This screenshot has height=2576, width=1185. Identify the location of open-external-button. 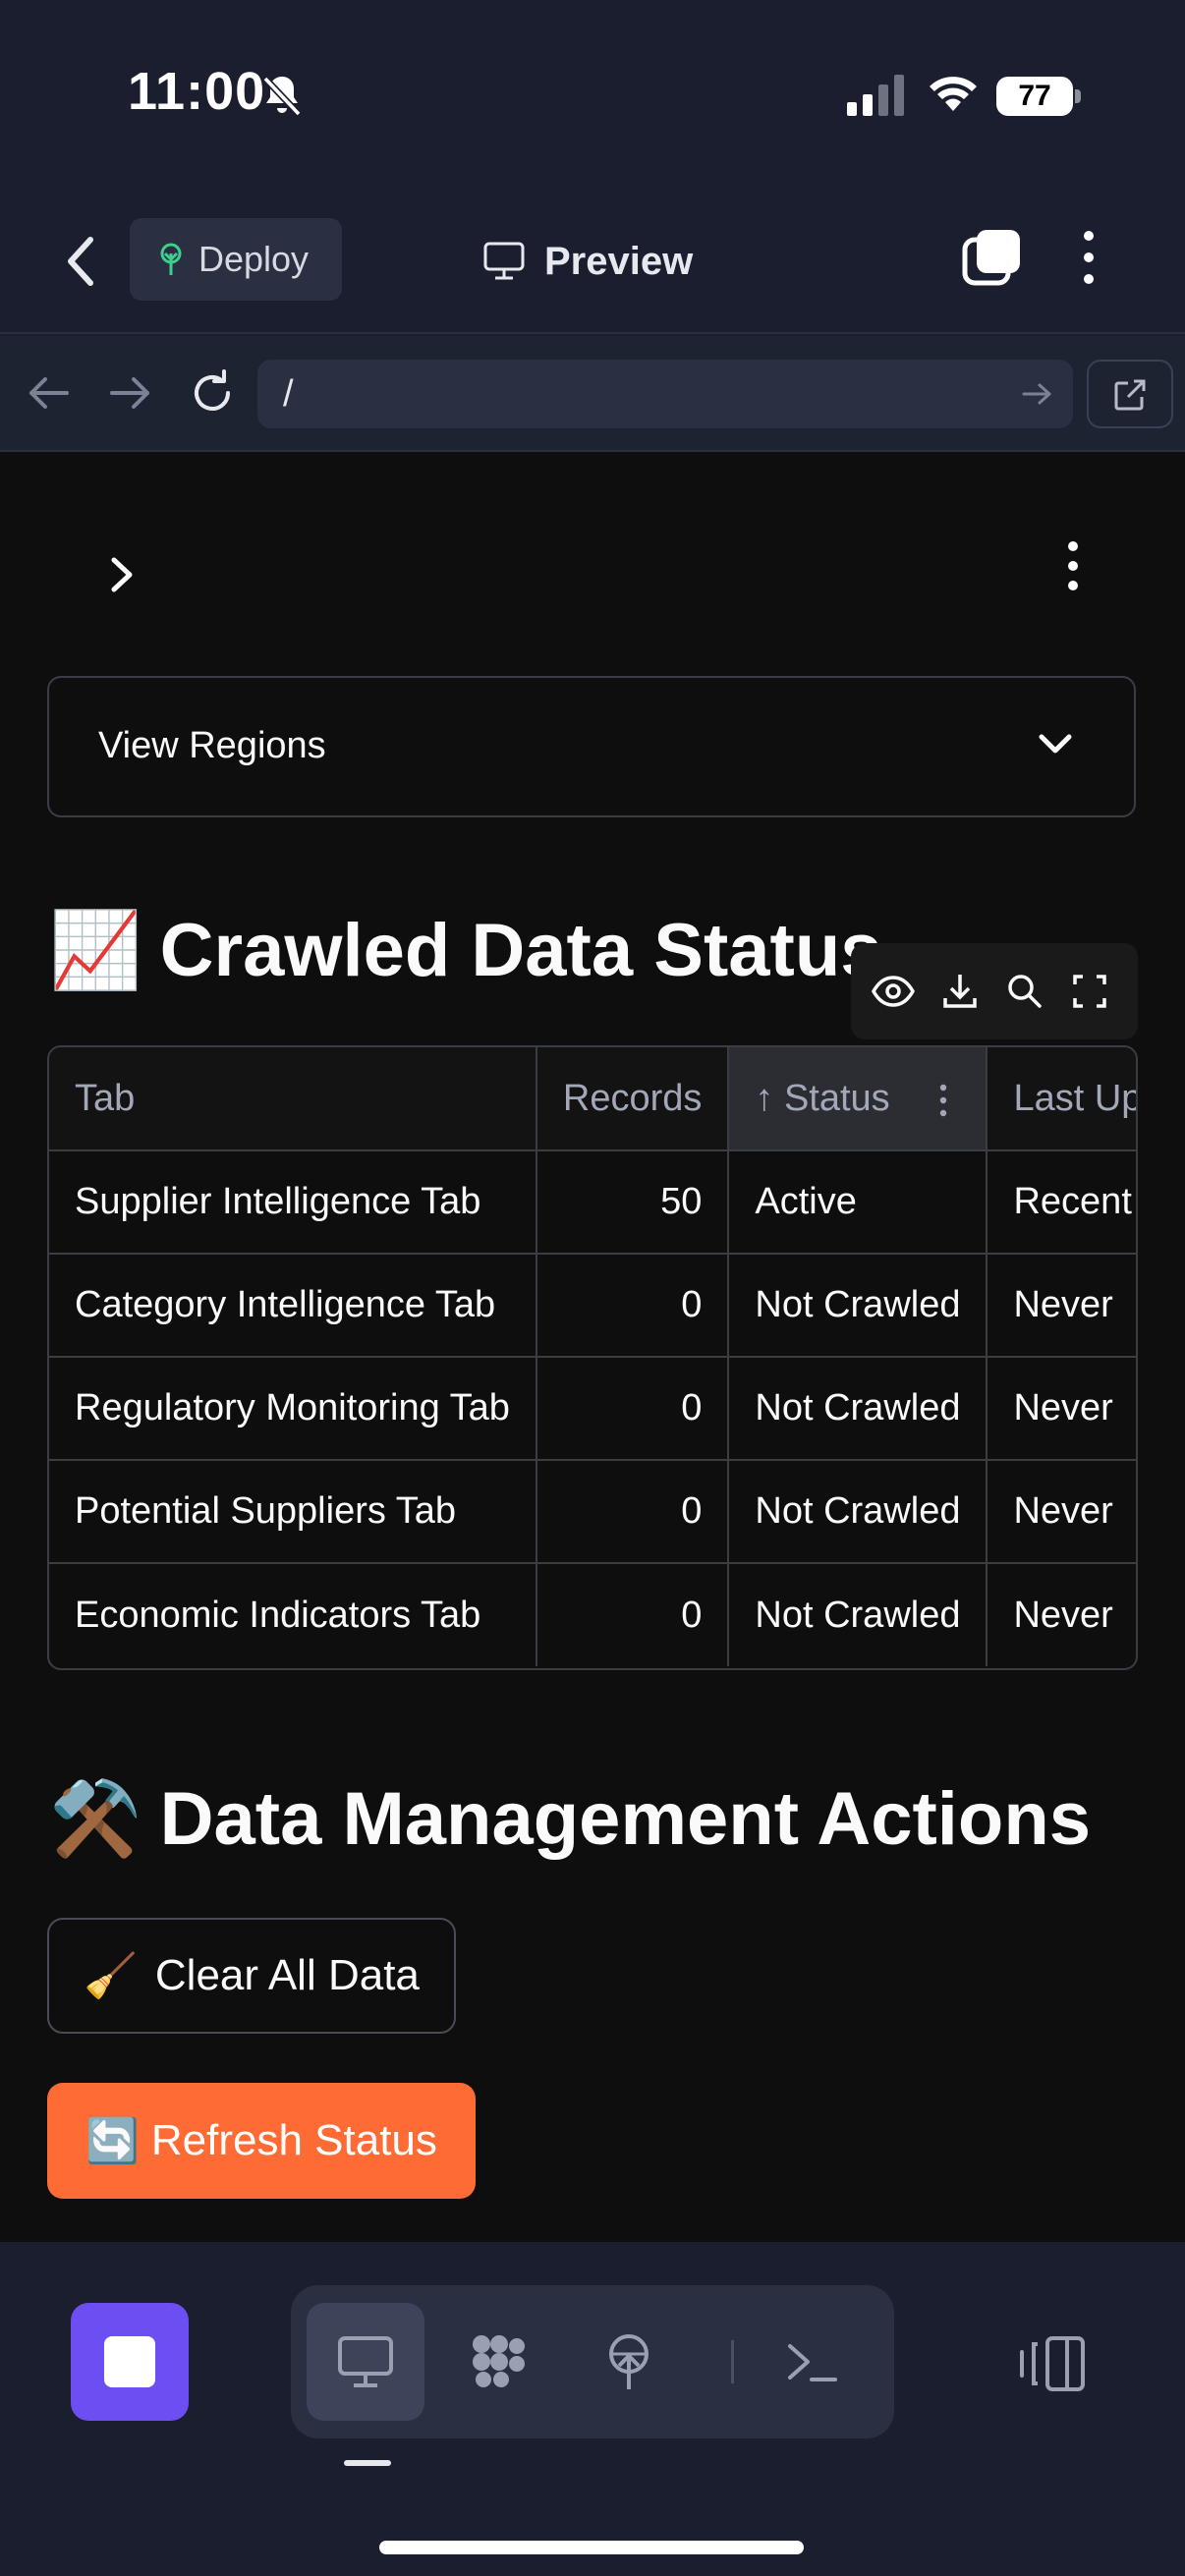
(1130, 394).